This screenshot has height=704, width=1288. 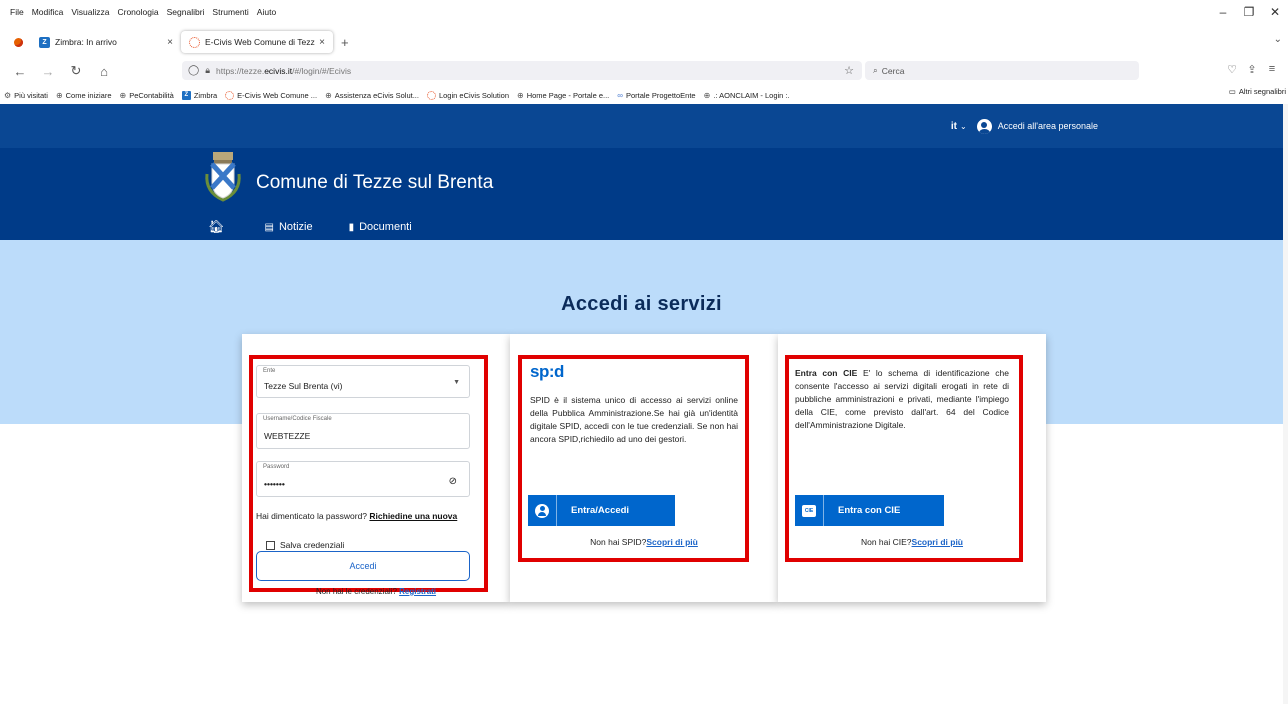 I want to click on register-link: Registrati, so click(x=417, y=591).